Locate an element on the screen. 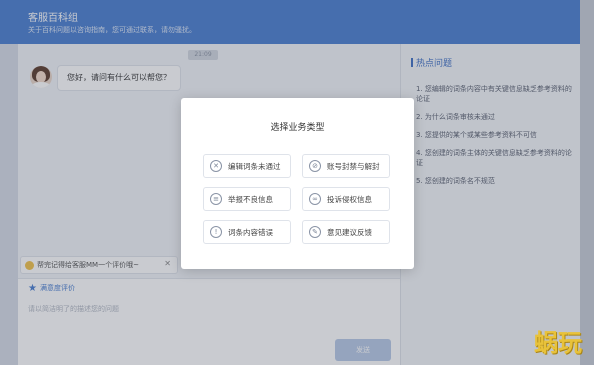 The width and height of the screenshot is (594, 365). feedback-icon: ✎ is located at coordinates (315, 232).